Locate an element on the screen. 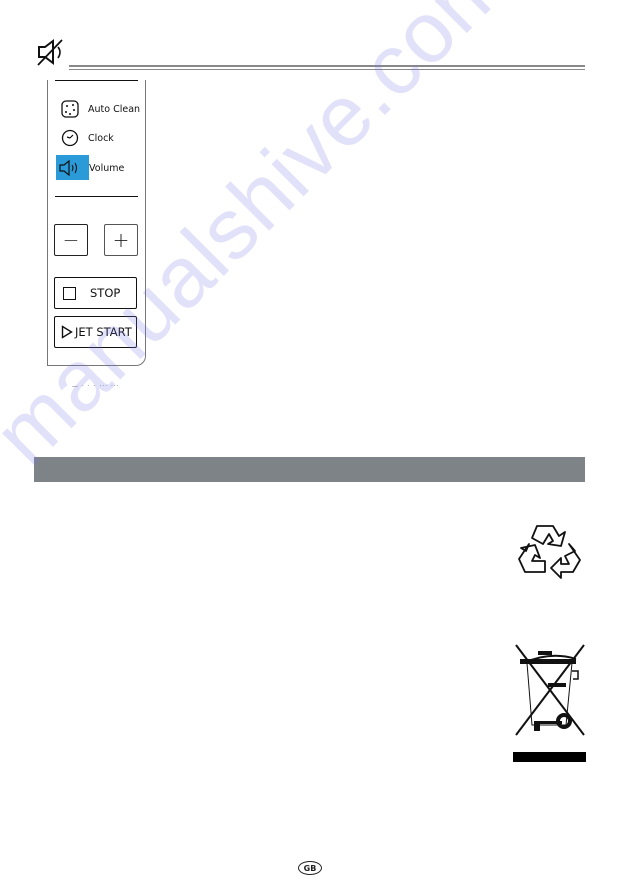  minus-label: − is located at coordinates (71, 240).